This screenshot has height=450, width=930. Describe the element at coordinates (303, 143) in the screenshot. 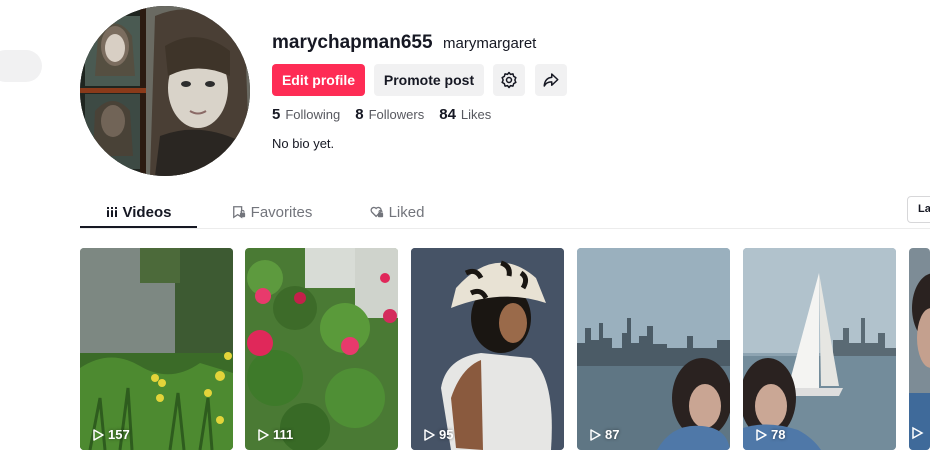

I see `profile-bio: No bio yet.` at that location.